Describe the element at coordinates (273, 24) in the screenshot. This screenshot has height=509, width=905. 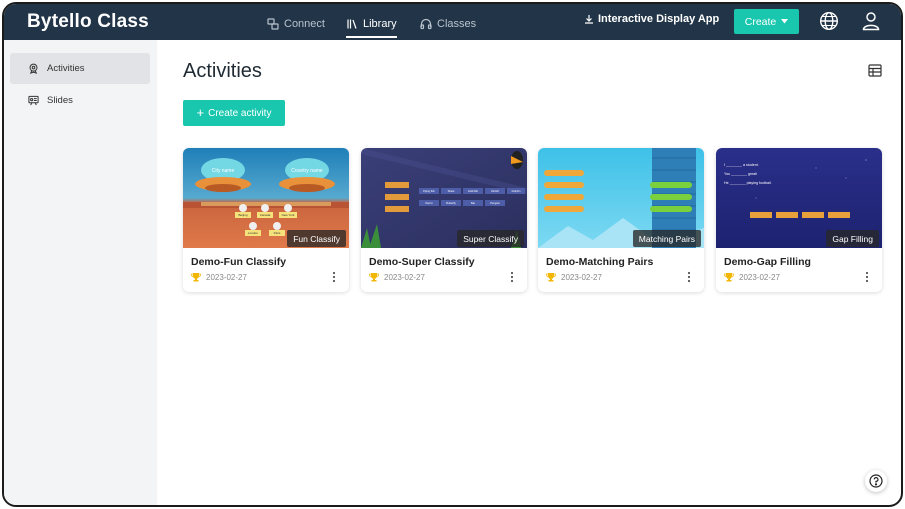
I see `connect-icon` at that location.